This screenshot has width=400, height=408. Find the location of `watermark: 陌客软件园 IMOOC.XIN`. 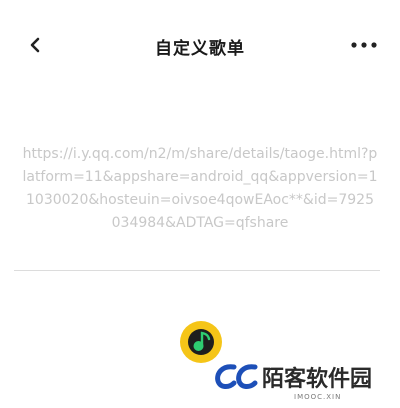

watermark: 陌客软件园 IMOOC.XIN is located at coordinates (304, 380).